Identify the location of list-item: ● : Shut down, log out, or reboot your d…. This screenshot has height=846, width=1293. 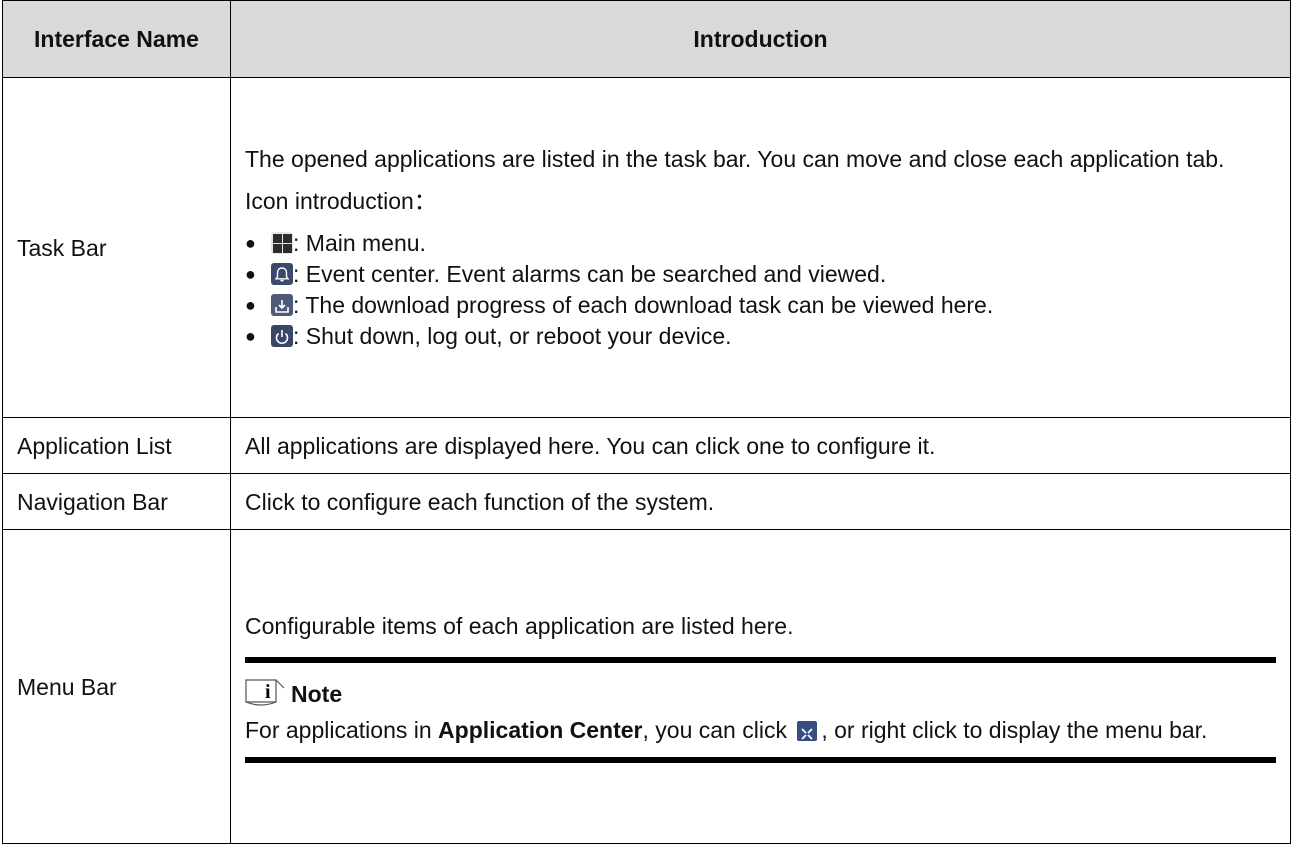
(760, 336).